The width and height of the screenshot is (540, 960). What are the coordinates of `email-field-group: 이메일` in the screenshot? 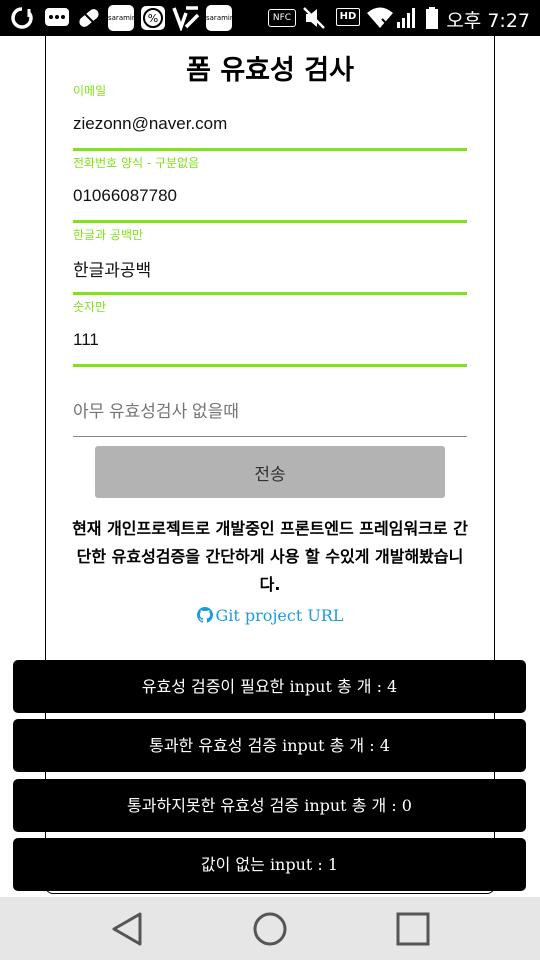 It's located at (270, 116).